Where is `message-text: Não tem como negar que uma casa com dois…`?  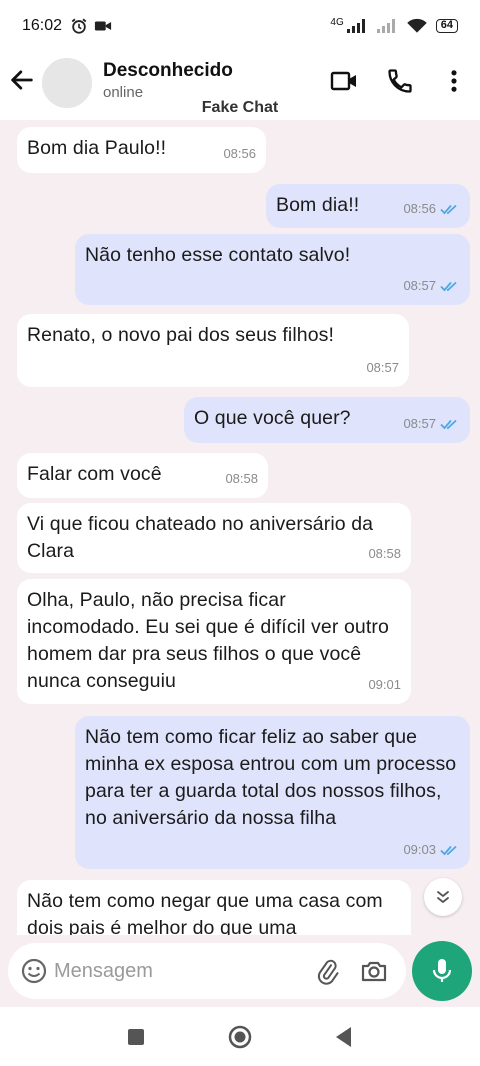 message-text: Não tem como negar que uma casa com dois… is located at coordinates (205, 912).